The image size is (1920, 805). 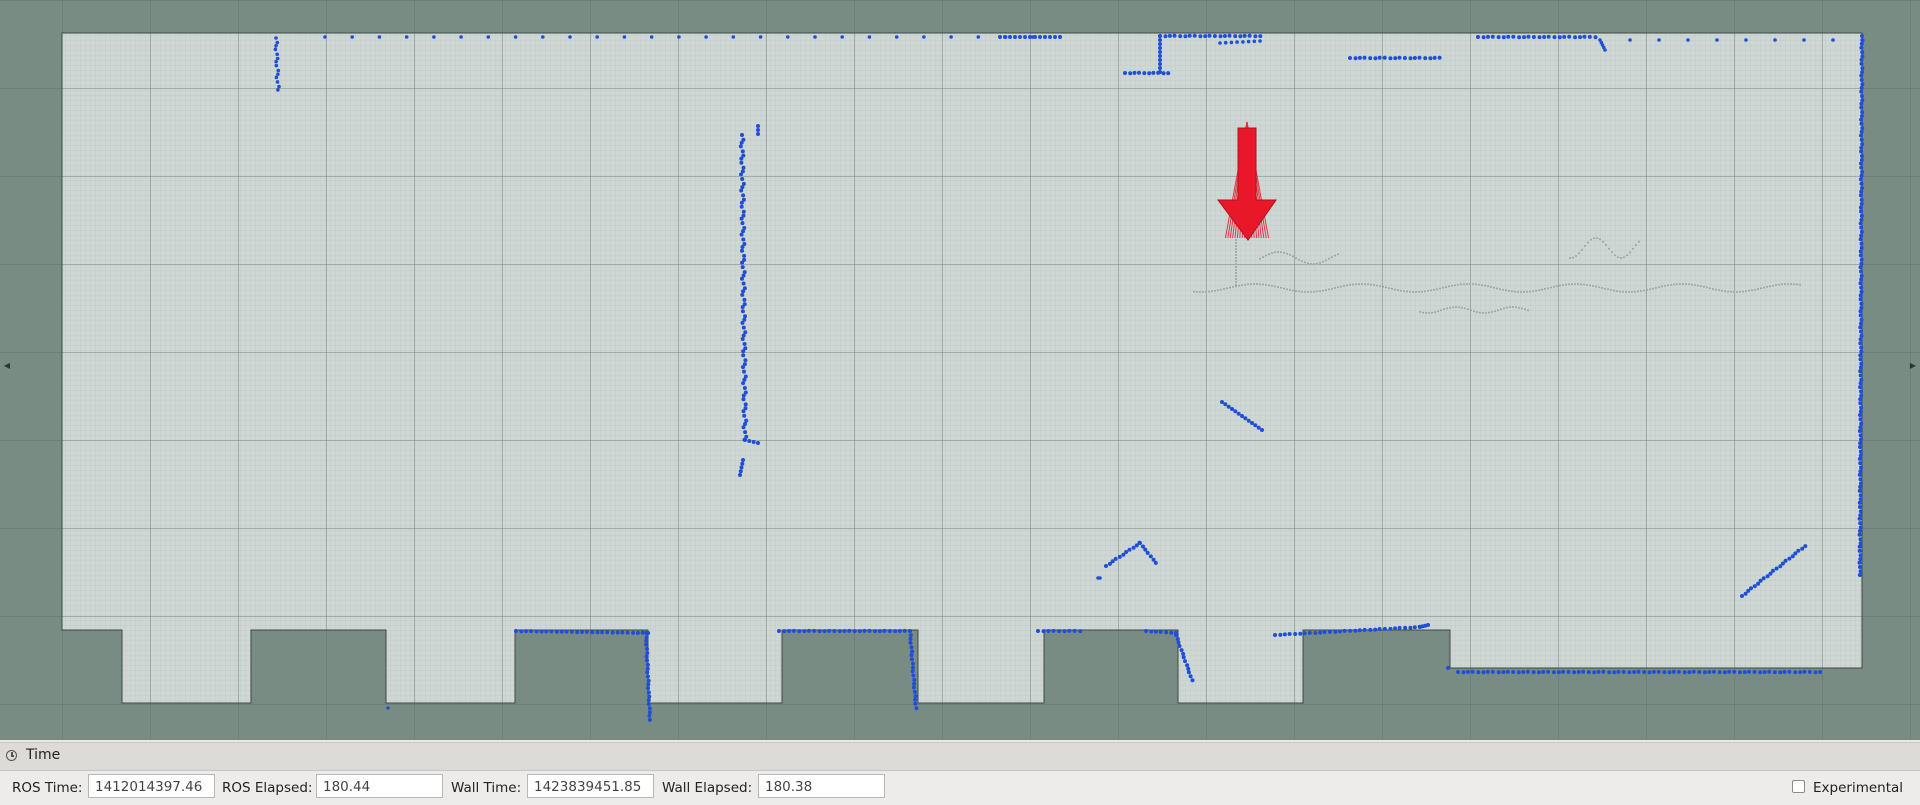 What do you see at coordinates (379, 786) in the screenshot?
I see `ros-elapsed-field: 180.44` at bounding box center [379, 786].